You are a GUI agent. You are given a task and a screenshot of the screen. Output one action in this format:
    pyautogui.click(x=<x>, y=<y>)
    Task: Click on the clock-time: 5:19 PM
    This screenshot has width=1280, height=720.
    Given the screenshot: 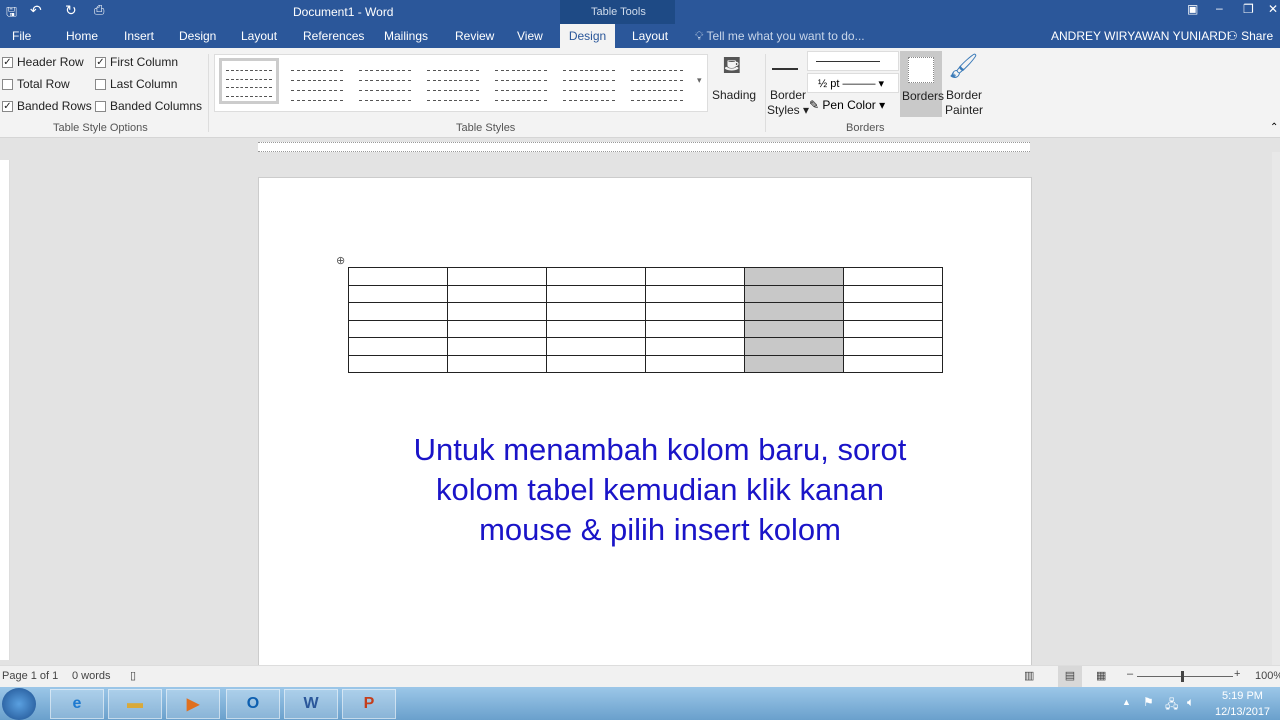 What is the action you would take?
    pyautogui.click(x=1242, y=696)
    